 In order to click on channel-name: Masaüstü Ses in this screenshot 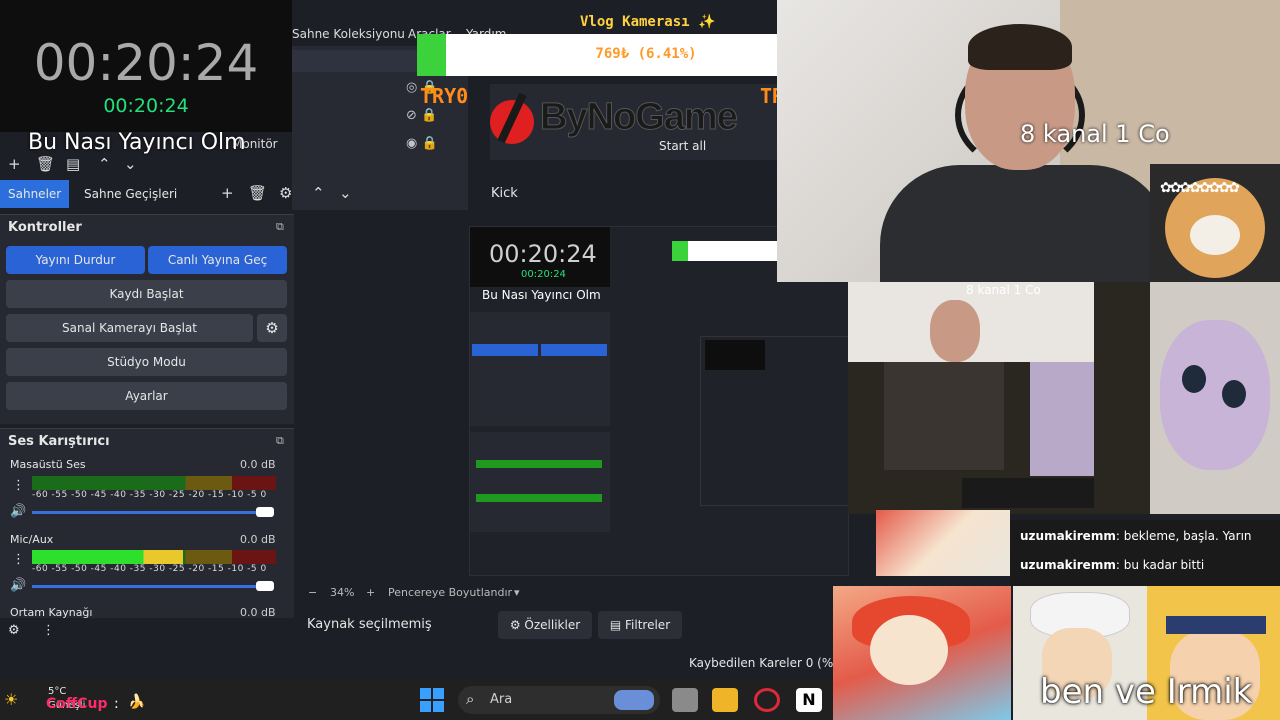, I will do `click(48, 464)`.